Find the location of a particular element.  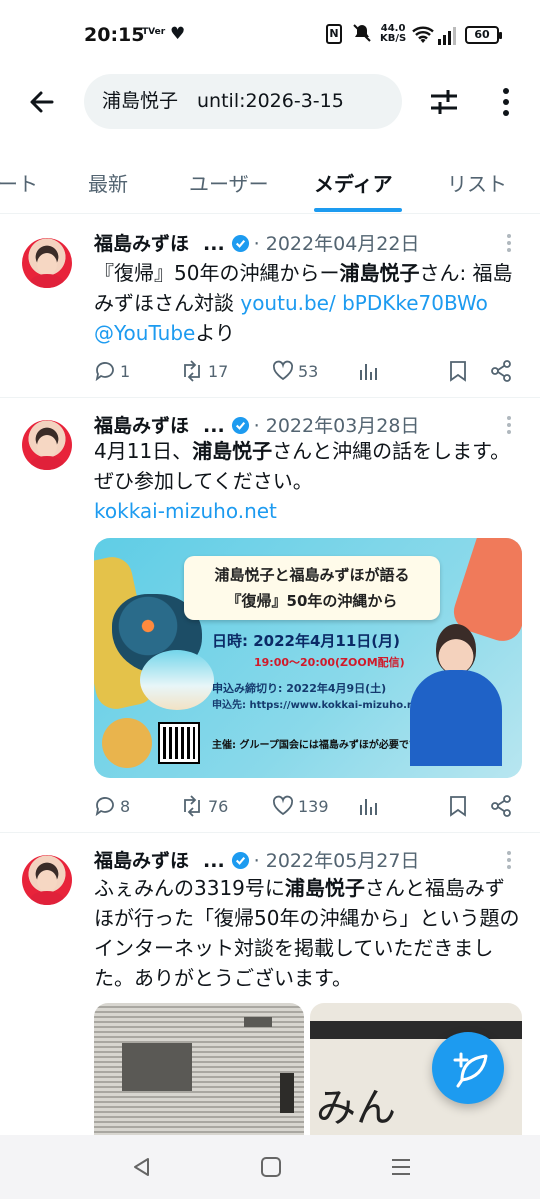

event-apply: 申込先: https://www.kokkai-mizuho.net/ is located at coordinates (321, 705).